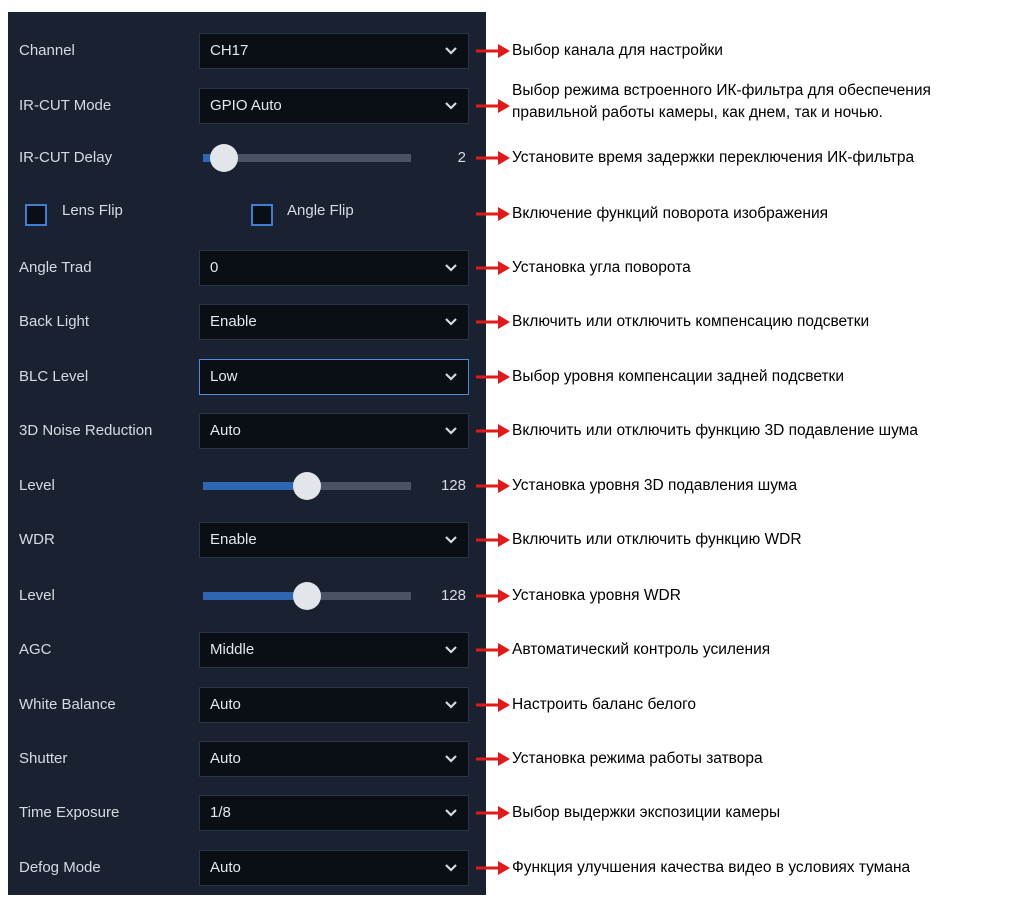 Image resolution: width=1036 pixels, height=898 pixels. What do you see at coordinates (756, 705) in the screenshot?
I see `annotation-white-balance: Настроить баланс белого` at bounding box center [756, 705].